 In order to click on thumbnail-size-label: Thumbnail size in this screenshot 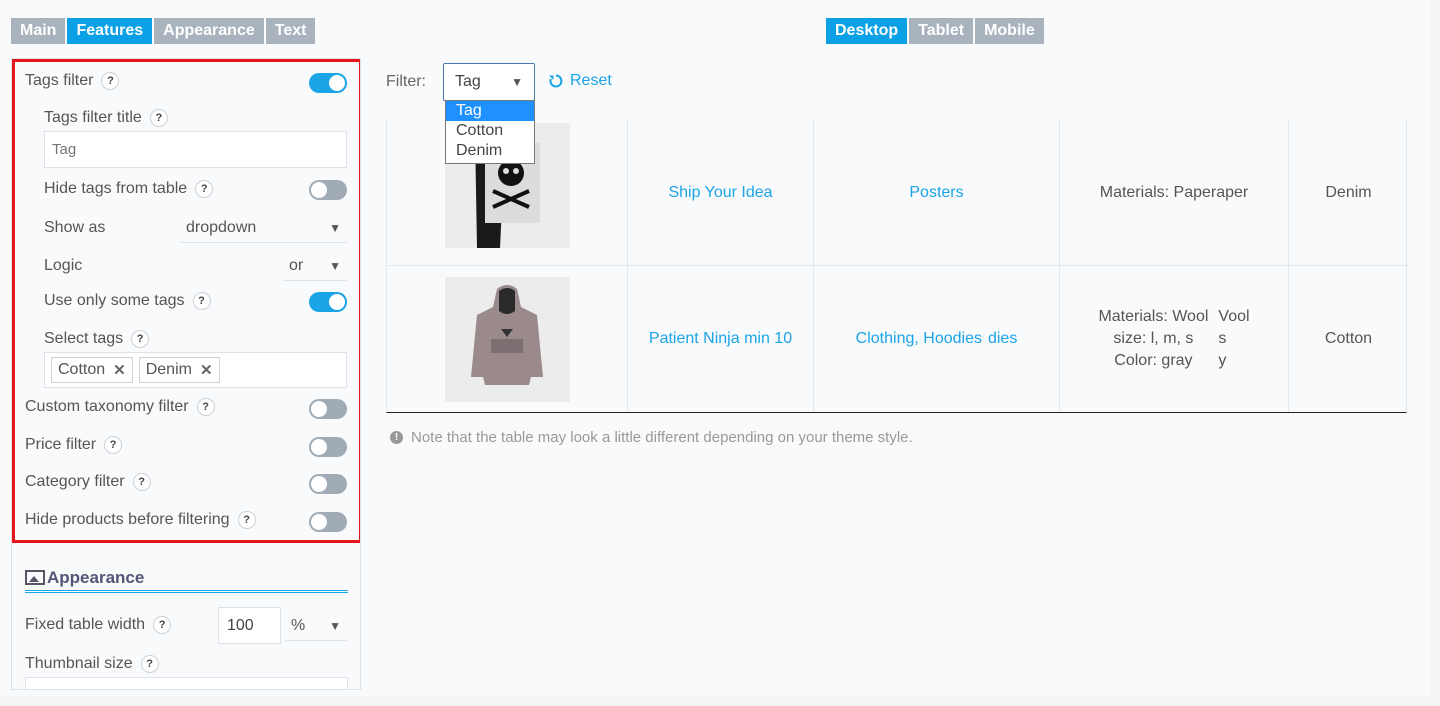, I will do `click(79, 663)`.